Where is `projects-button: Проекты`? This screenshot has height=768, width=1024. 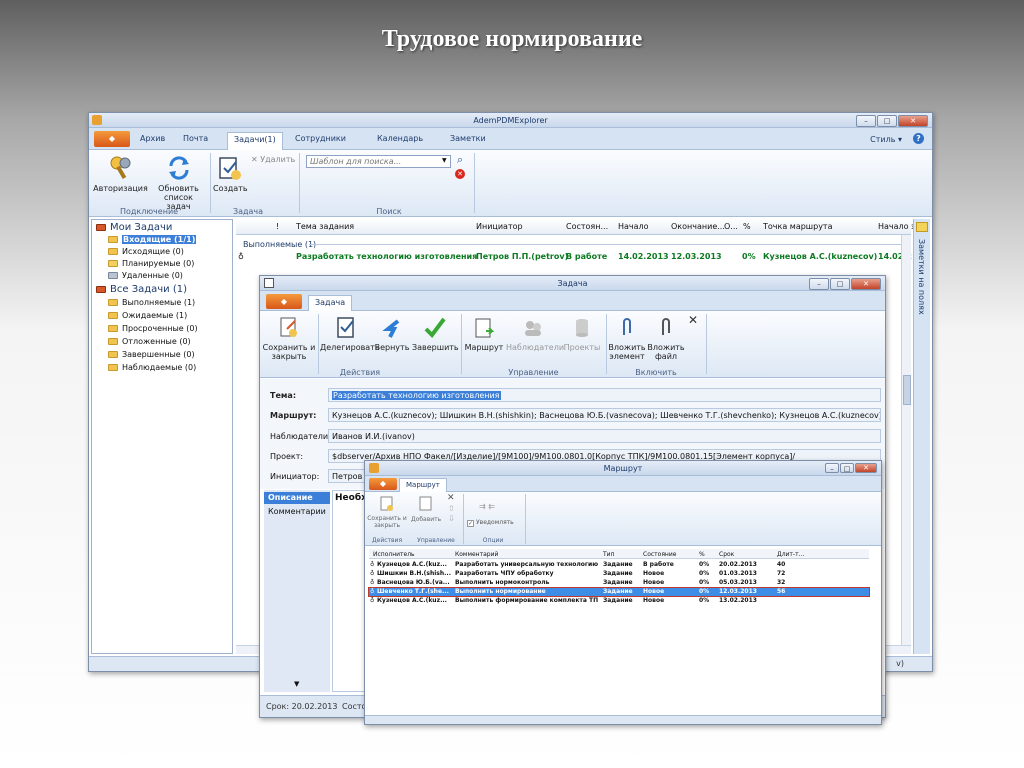
projects-button: Проекты is located at coordinates (582, 333).